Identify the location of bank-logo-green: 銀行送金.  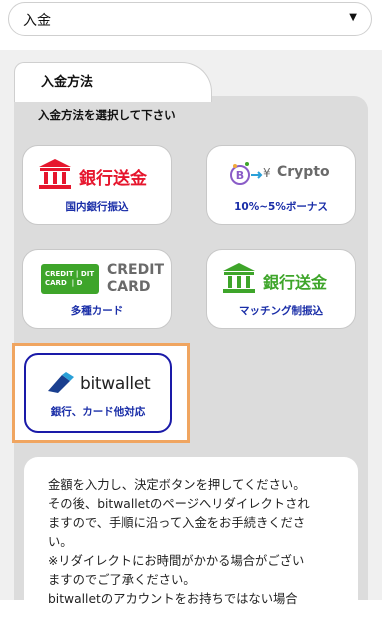
(281, 279).